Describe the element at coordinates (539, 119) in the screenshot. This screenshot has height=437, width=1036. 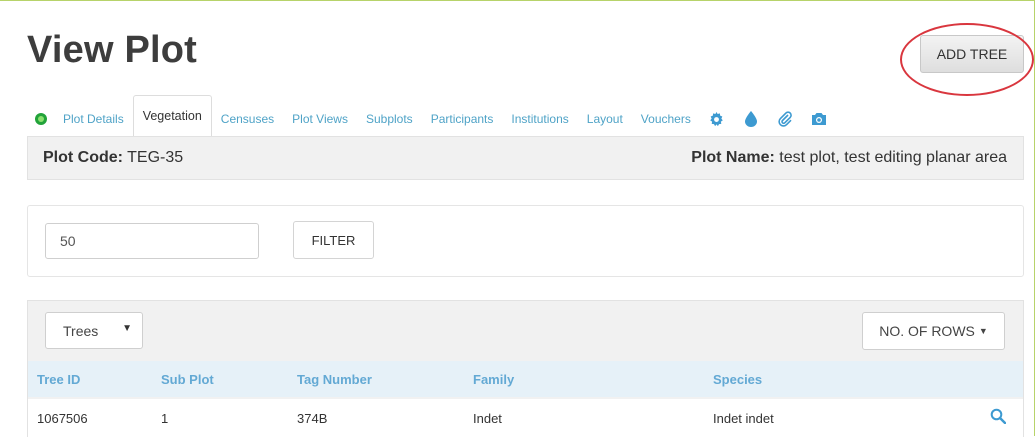
I see `tab-institutions: Institutions` at that location.